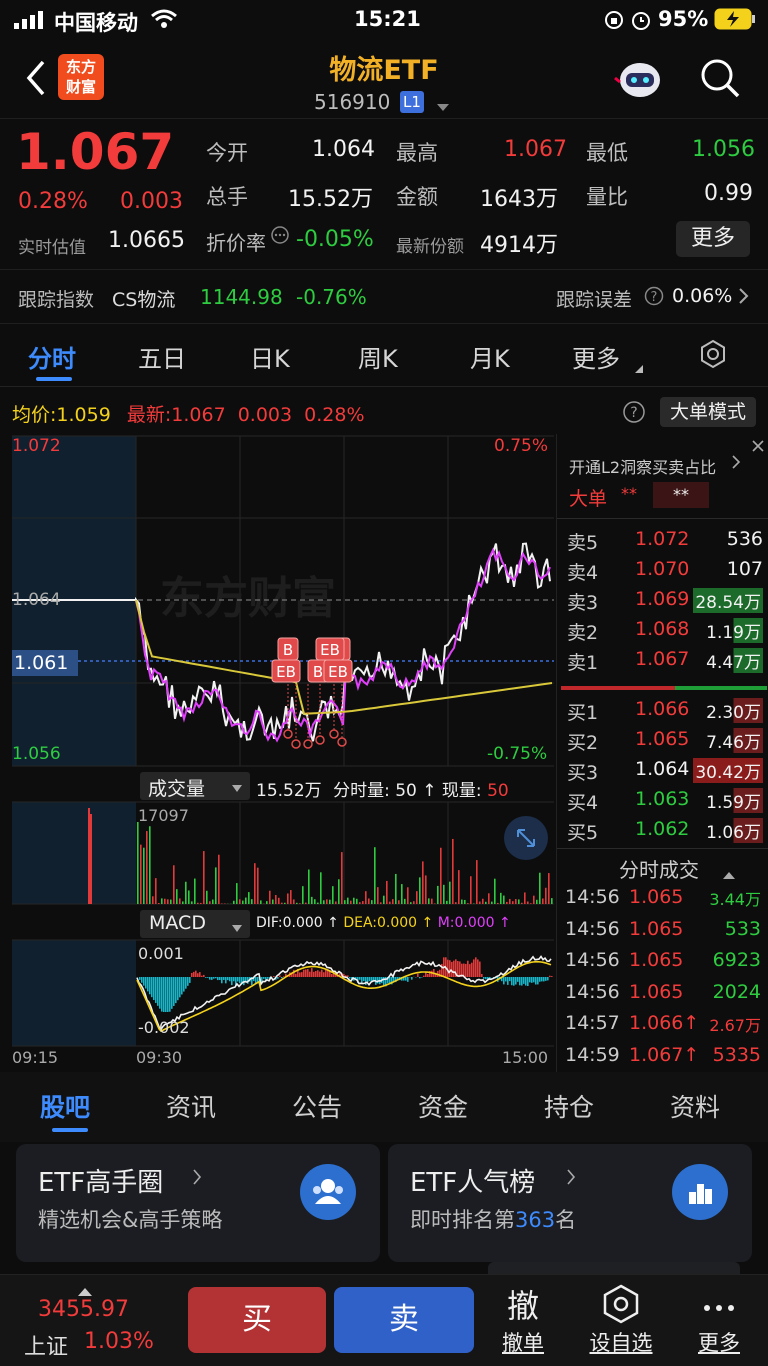 Image resolution: width=768 pixels, height=1366 pixels. Describe the element at coordinates (713, 356) in the screenshot. I see `settings-icon` at that location.